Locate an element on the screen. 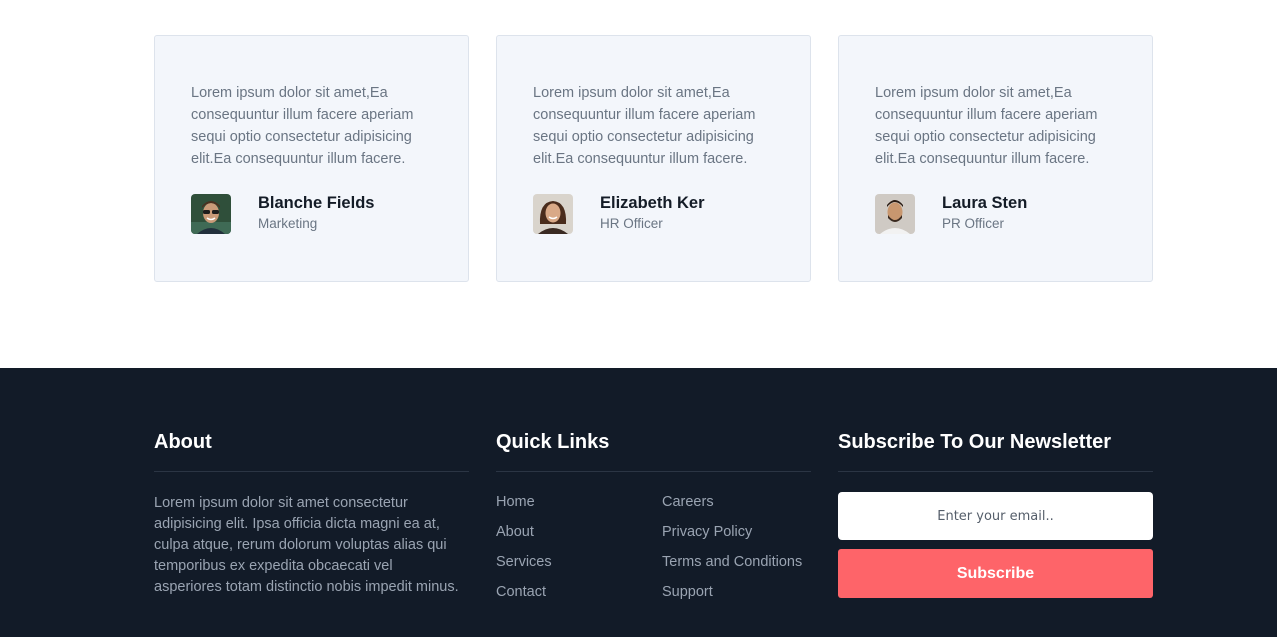 This screenshot has width=1277, height=637. footer-link-home: Home is located at coordinates (579, 502).